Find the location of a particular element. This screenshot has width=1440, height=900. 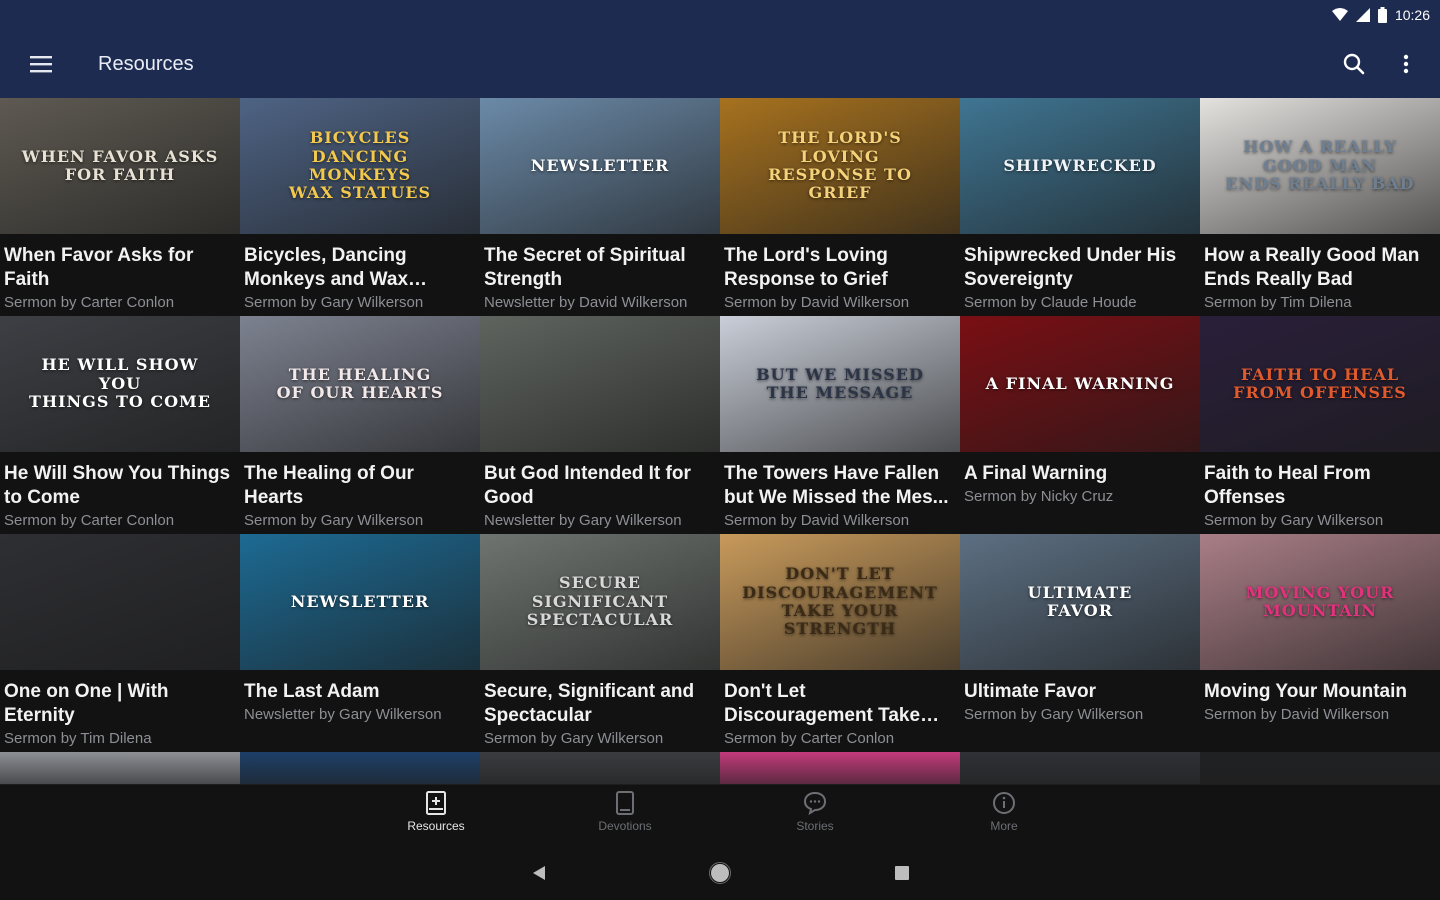

system-home-button is located at coordinates (720, 873).